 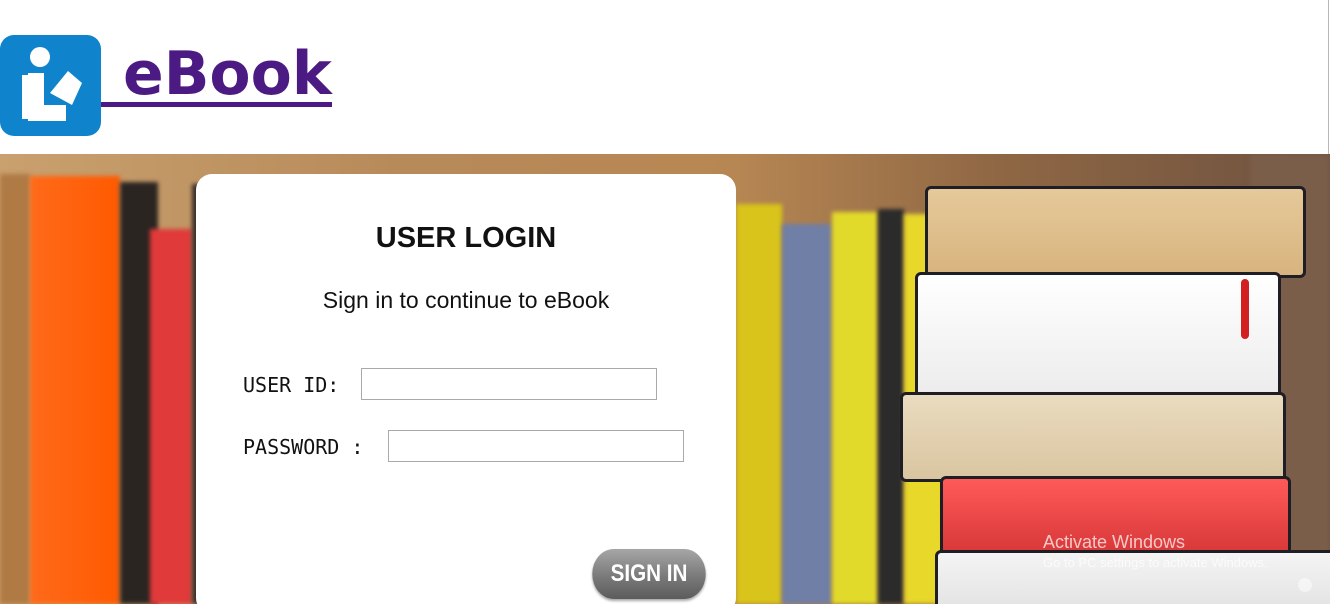 I want to click on user-id-label: USER ID:, so click(x=291, y=385).